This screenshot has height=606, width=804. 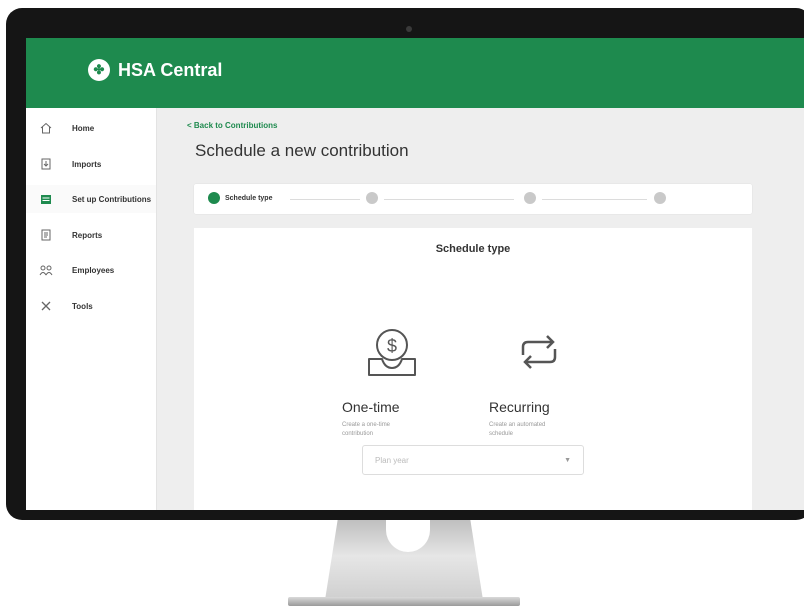 What do you see at coordinates (87, 164) in the screenshot?
I see `sidebar-item-label: Imports` at bounding box center [87, 164].